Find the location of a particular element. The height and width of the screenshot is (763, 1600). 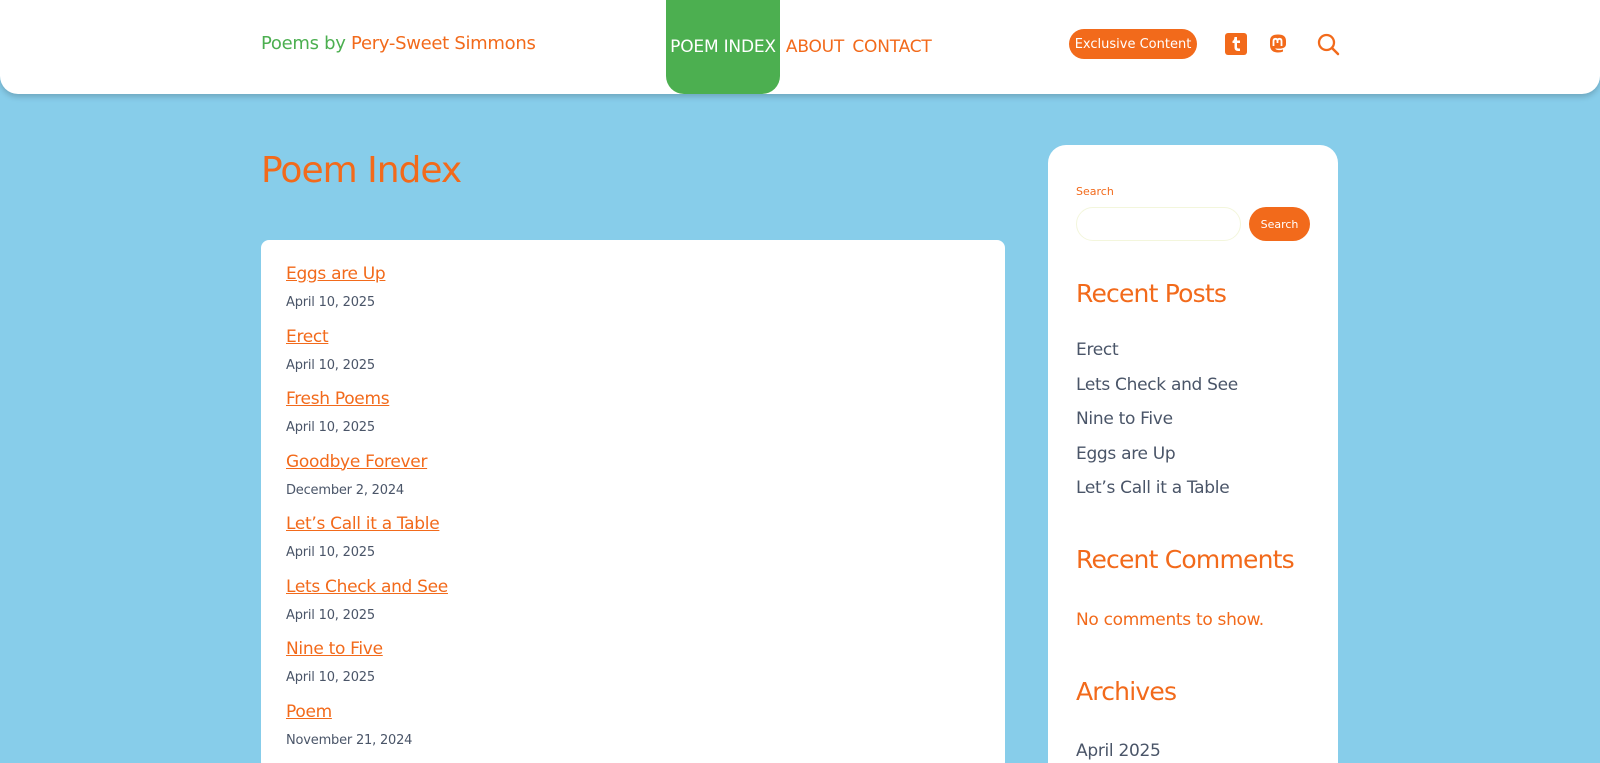

nav-contact: CONTACT is located at coordinates (891, 47).